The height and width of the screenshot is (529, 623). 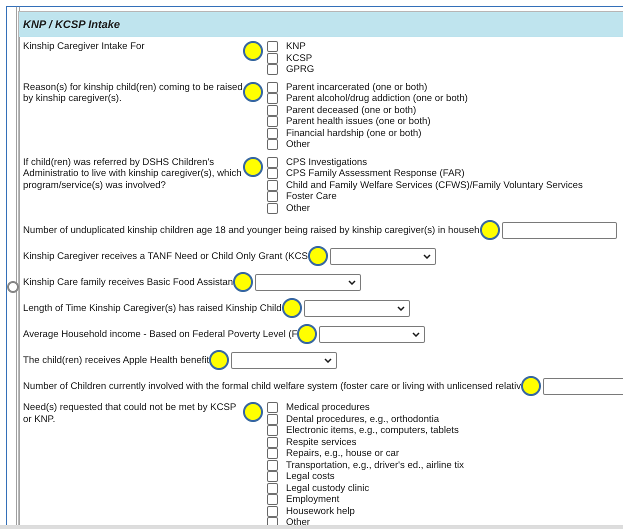 I want to click on splitter-handle, so click(x=13, y=287).